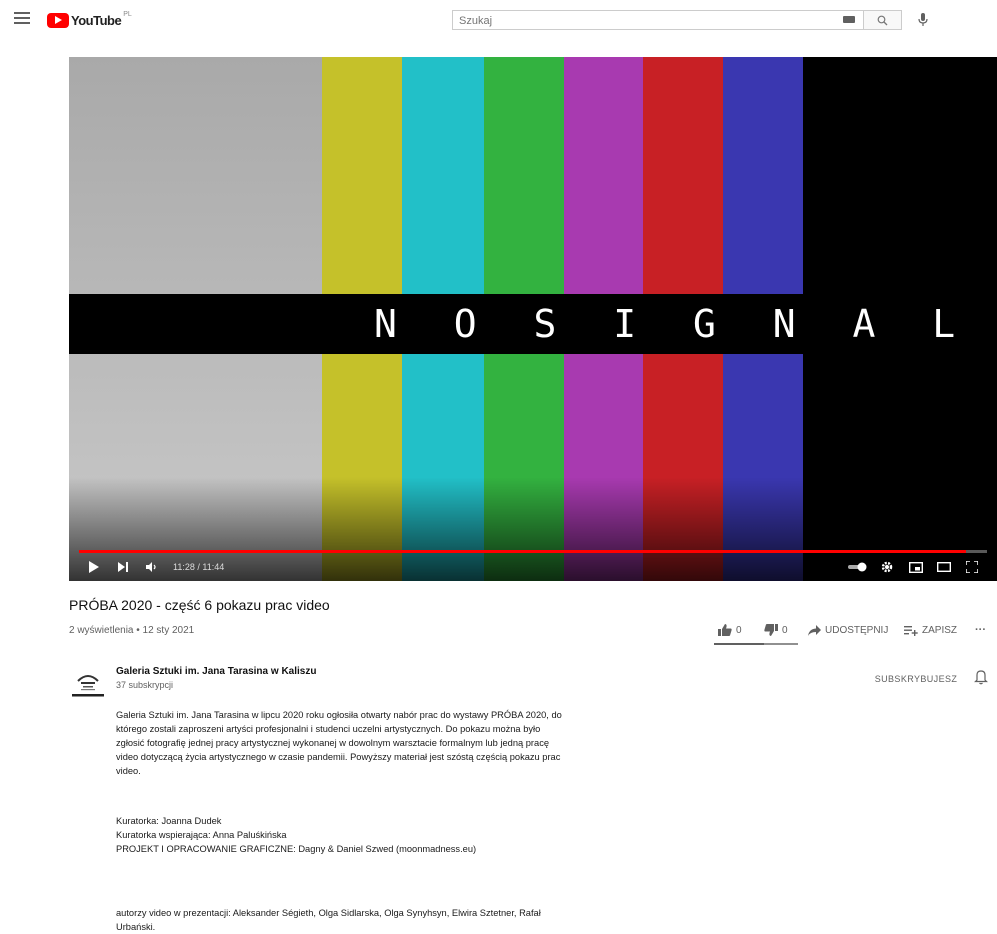 This screenshot has height=934, width=997. I want to click on voice-search-button, so click(923, 20).